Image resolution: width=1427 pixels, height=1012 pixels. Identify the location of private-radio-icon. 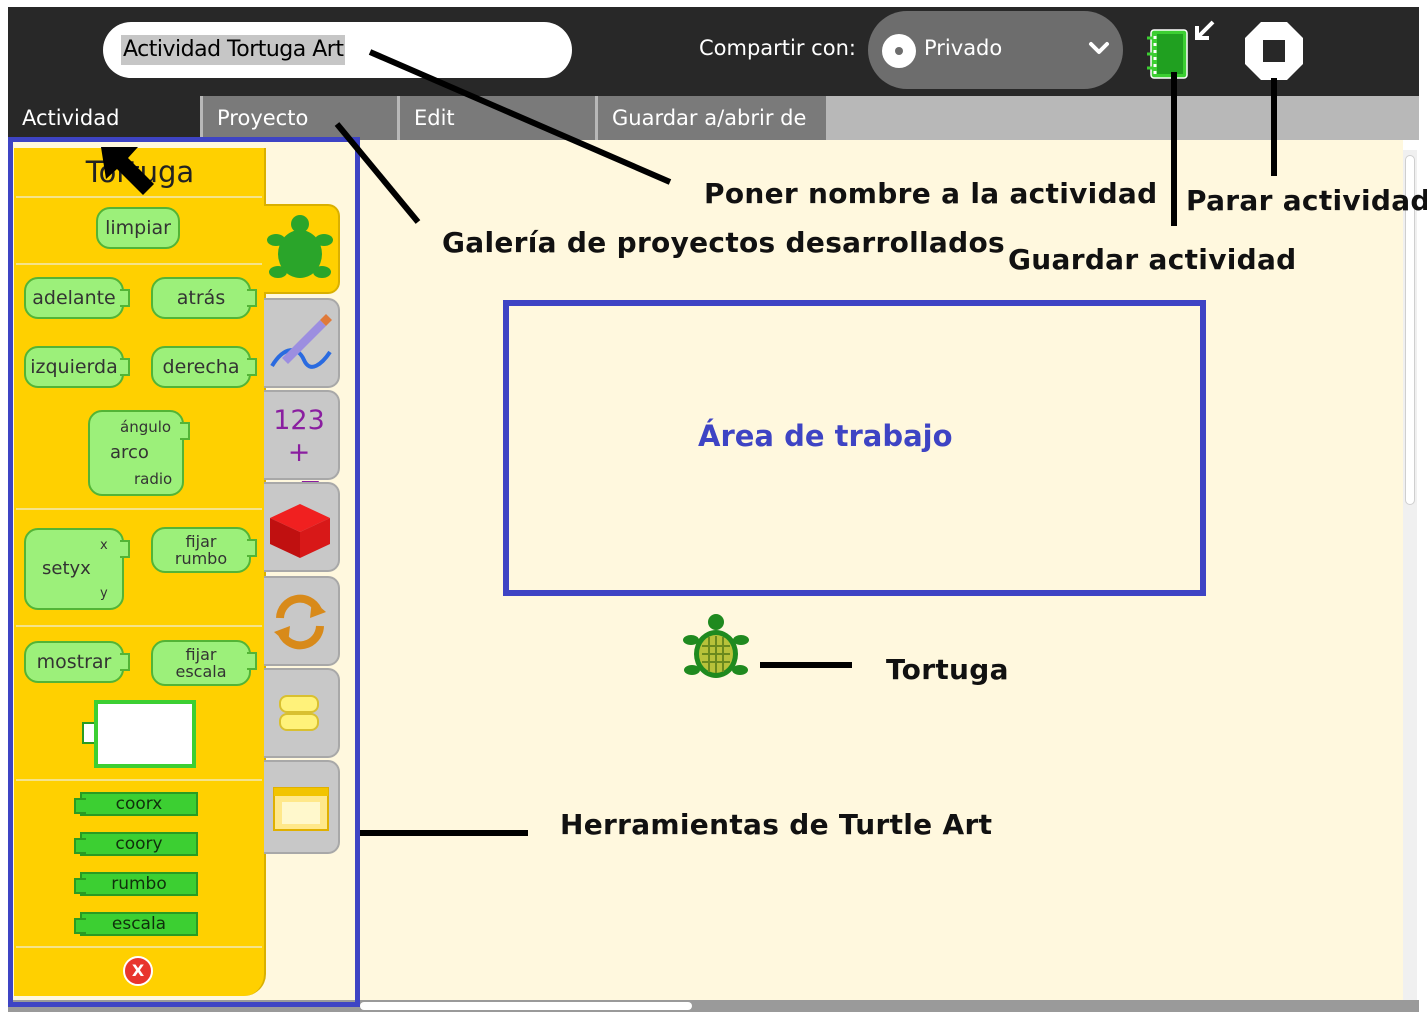
(899, 51).